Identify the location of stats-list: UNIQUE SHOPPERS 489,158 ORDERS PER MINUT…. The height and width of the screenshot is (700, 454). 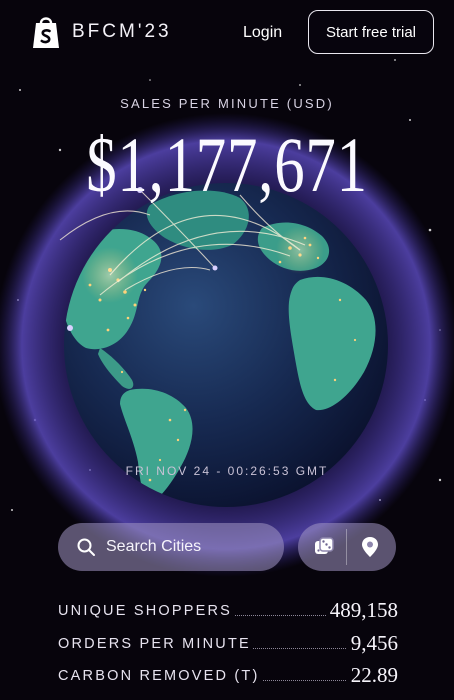
(228, 647).